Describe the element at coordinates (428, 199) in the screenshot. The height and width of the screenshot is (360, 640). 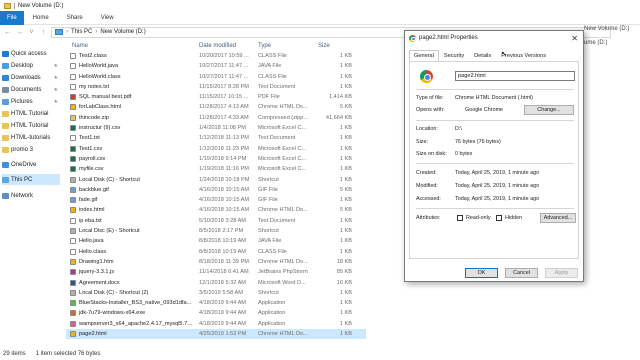
I see `accessed-label: Accessed:` at that location.